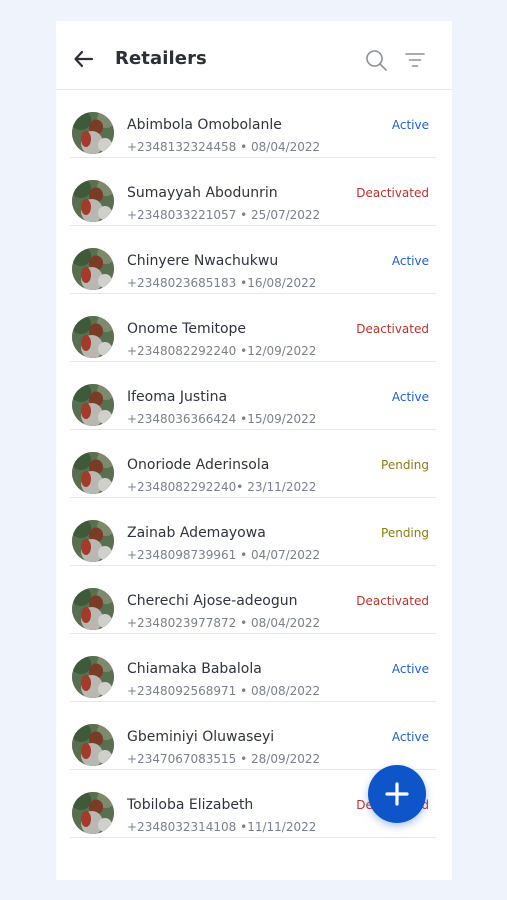 This screenshot has height=900, width=507. I want to click on retailer-name: Zainab Ademayowa, so click(196, 533).